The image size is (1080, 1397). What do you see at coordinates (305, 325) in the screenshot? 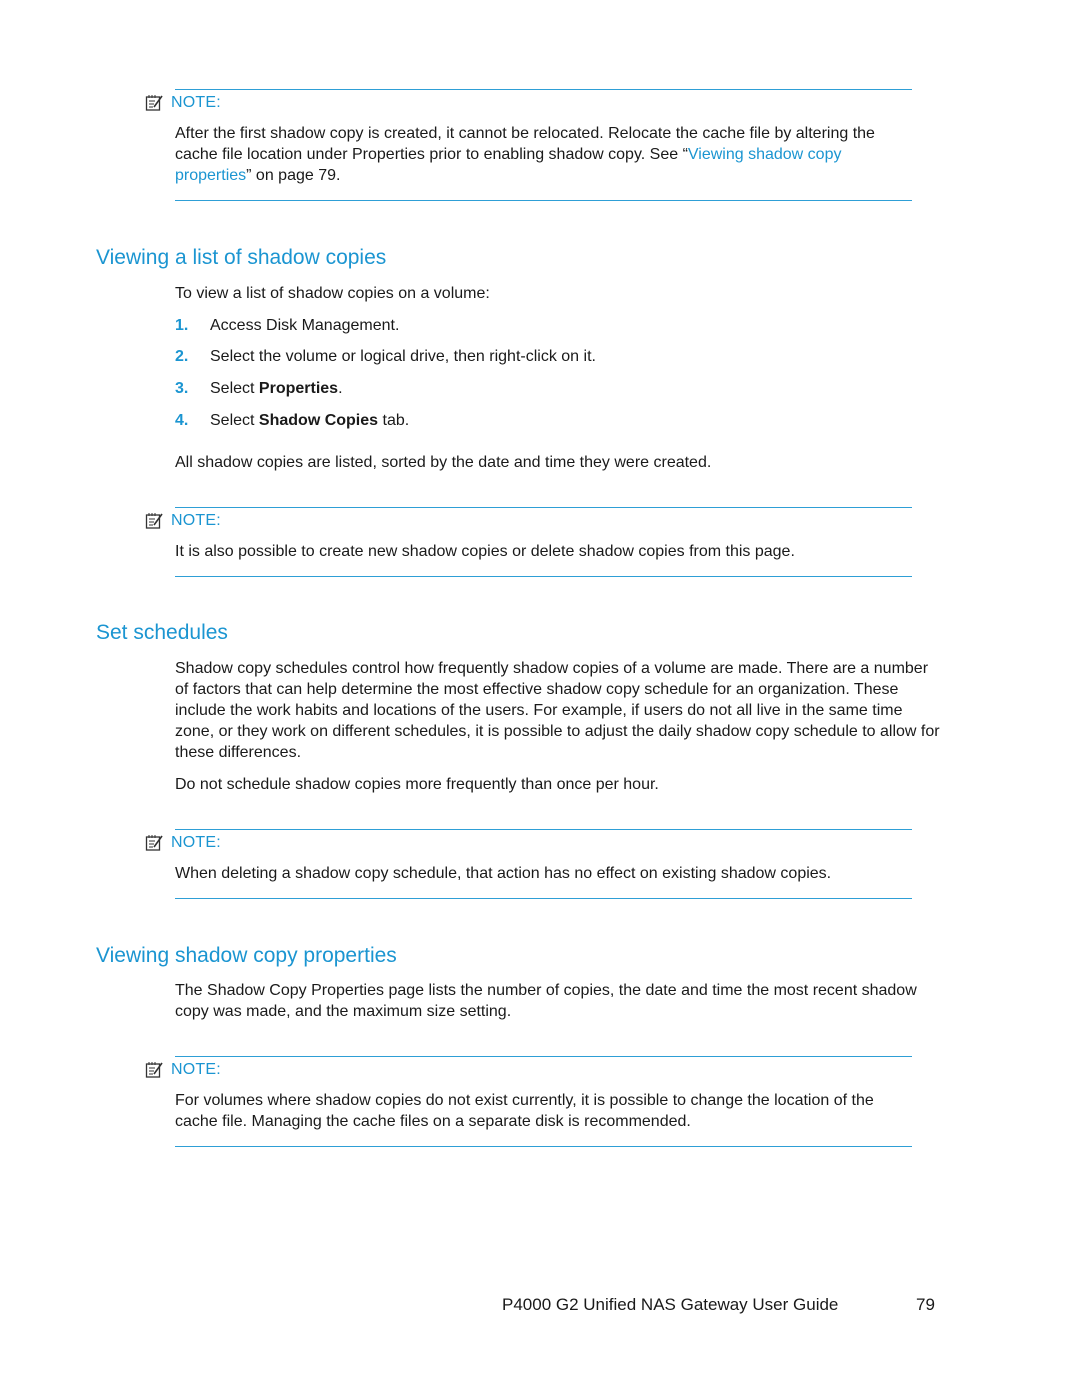
I see `step-text: Access Disk Management.` at bounding box center [305, 325].